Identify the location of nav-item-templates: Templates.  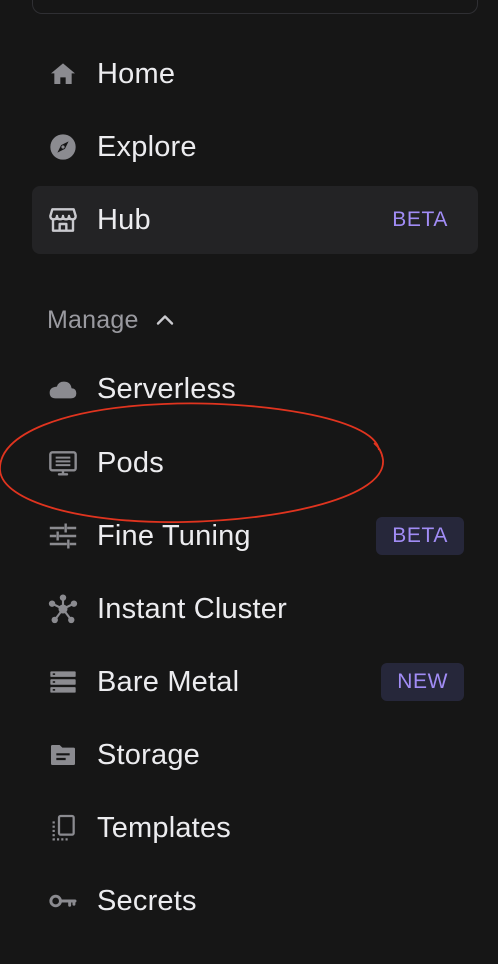
(255, 828).